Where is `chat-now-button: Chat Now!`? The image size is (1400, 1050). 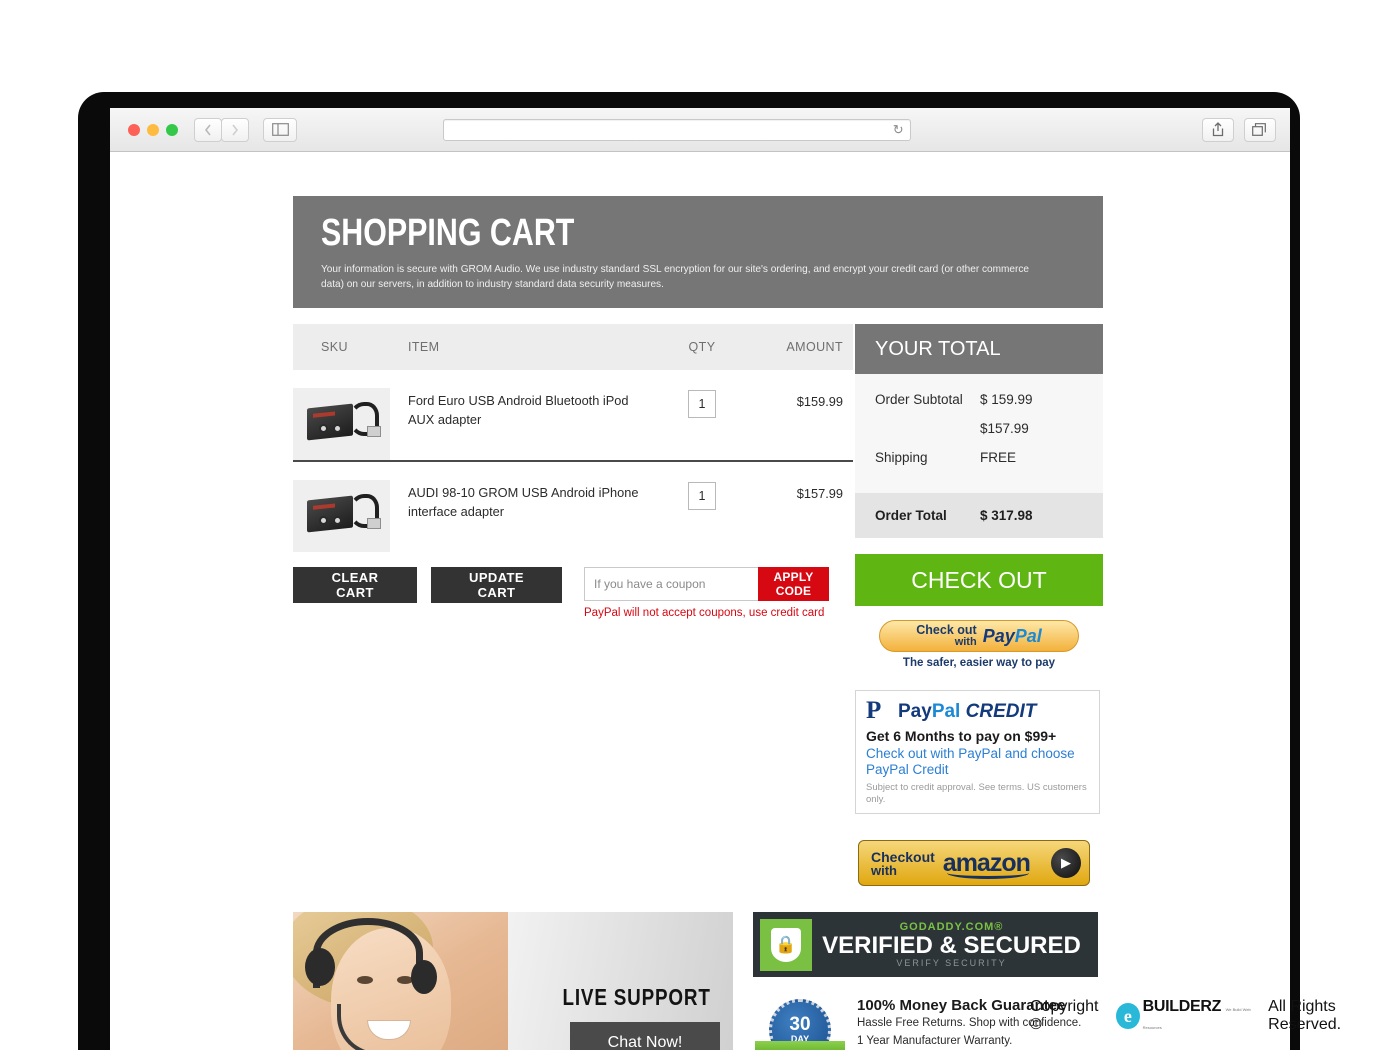 chat-now-button: Chat Now! is located at coordinates (645, 1036).